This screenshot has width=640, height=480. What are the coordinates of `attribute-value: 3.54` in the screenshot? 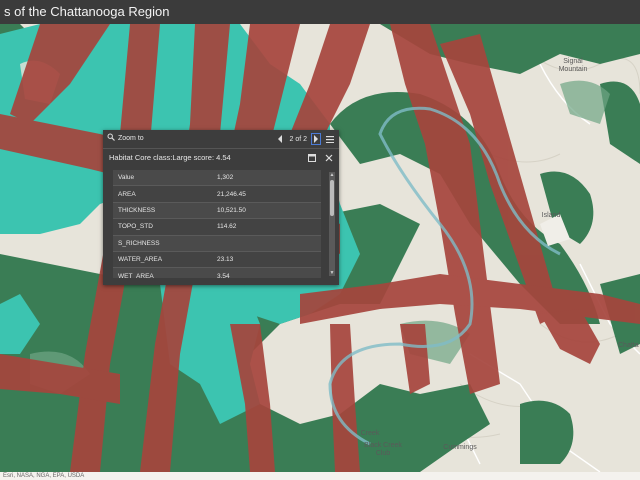 It's located at (266, 272).